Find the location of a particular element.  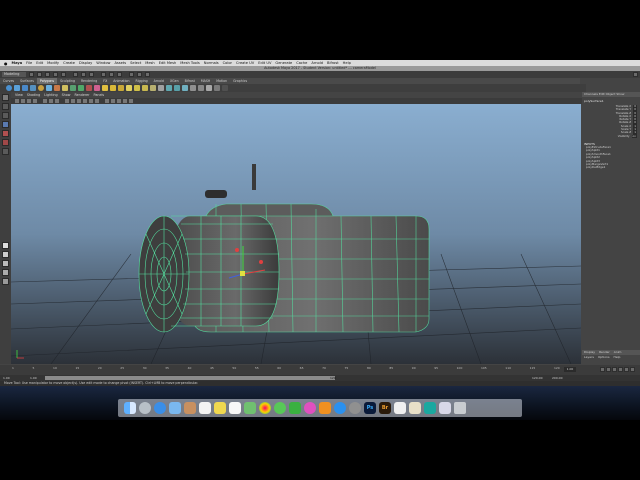

menu-item-edit-mesh: Edit Mesh is located at coordinates (168, 63).